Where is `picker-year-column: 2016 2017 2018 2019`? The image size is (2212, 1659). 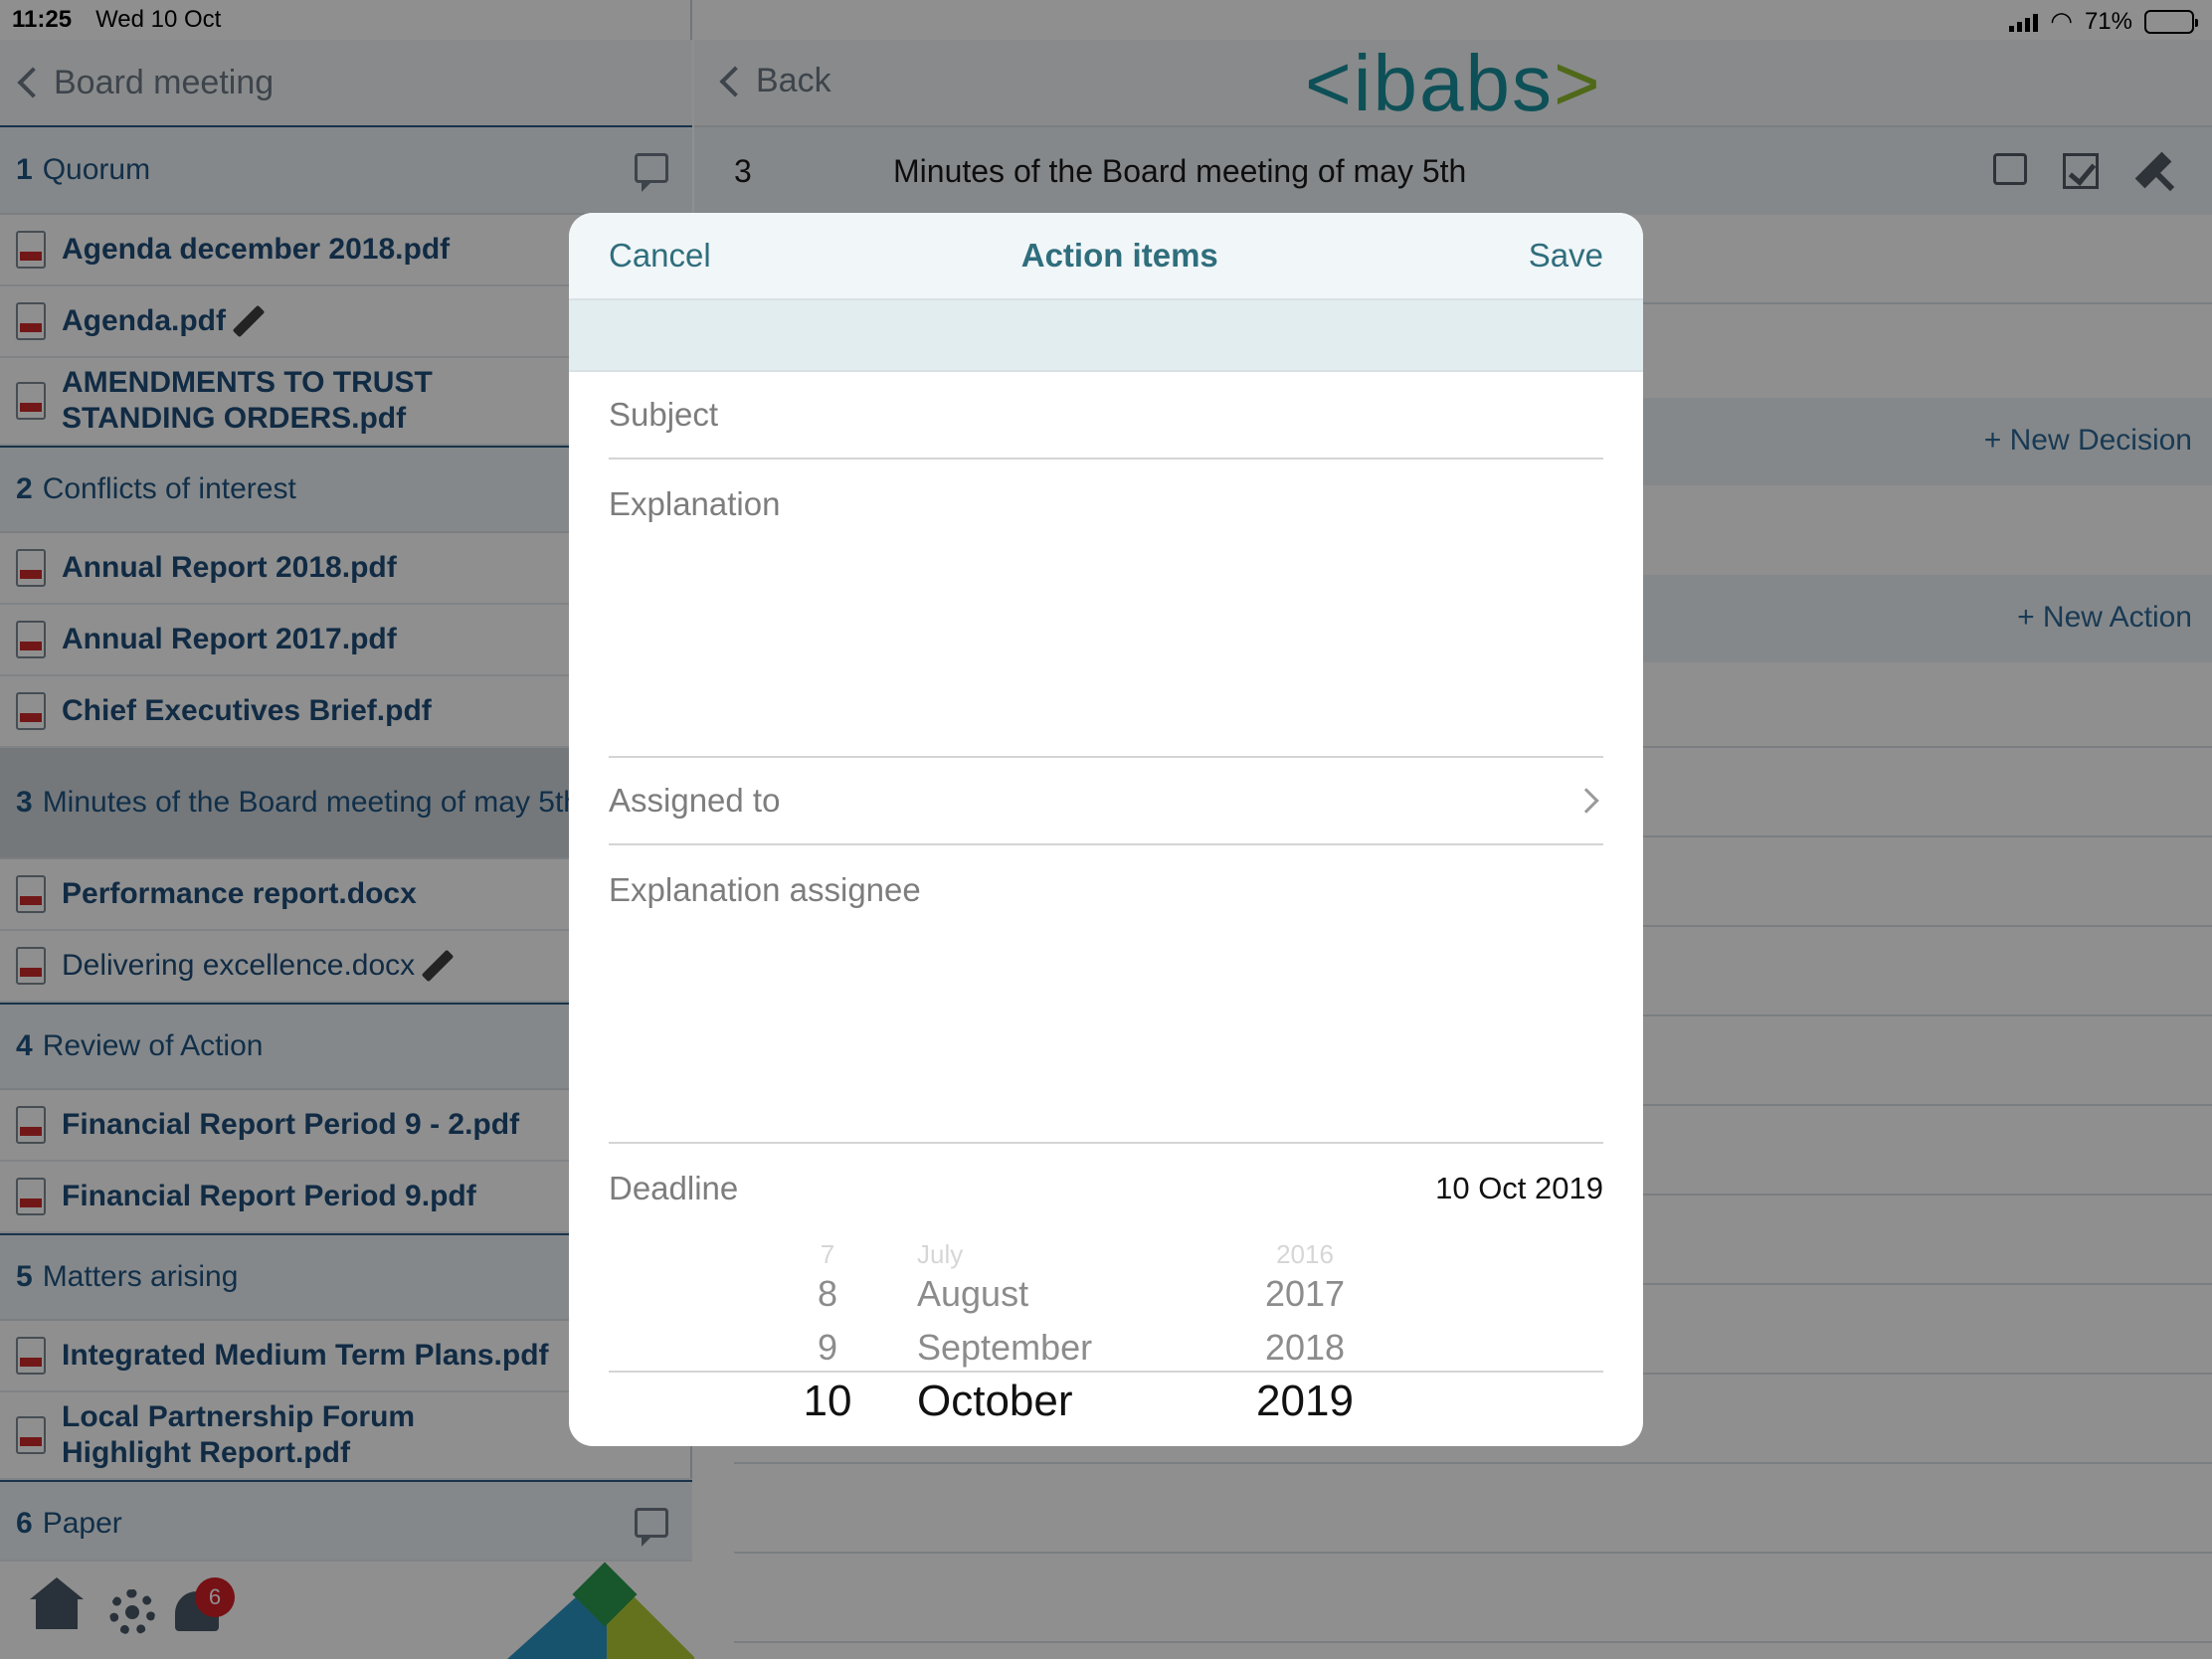
picker-year-column: 2016 2017 2018 2019 is located at coordinates (1304, 1335).